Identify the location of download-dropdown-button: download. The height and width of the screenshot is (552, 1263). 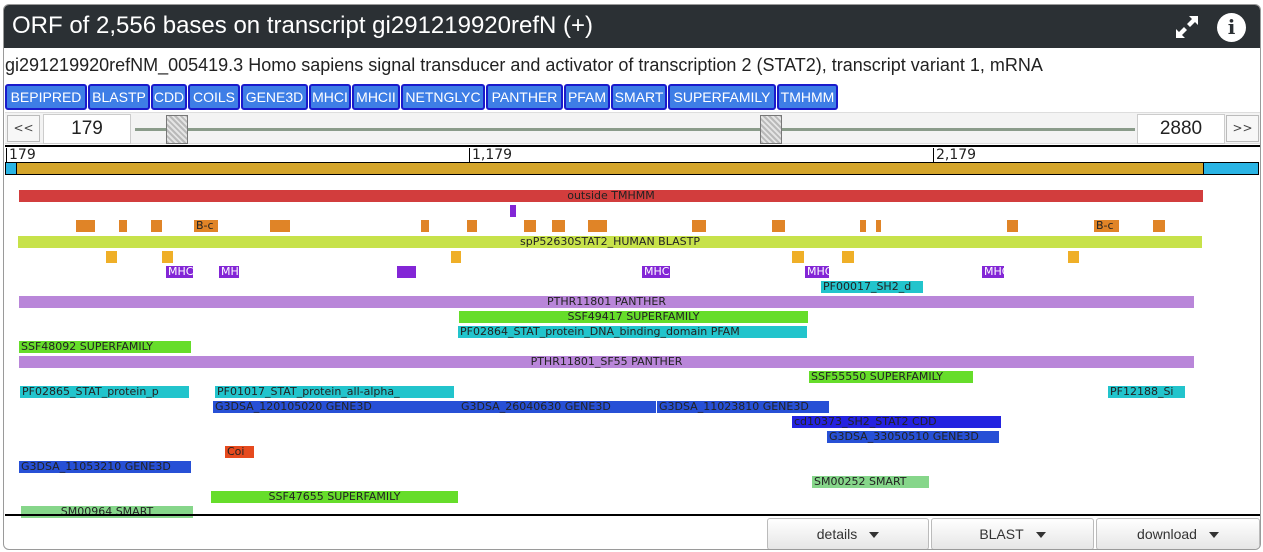
(1178, 533).